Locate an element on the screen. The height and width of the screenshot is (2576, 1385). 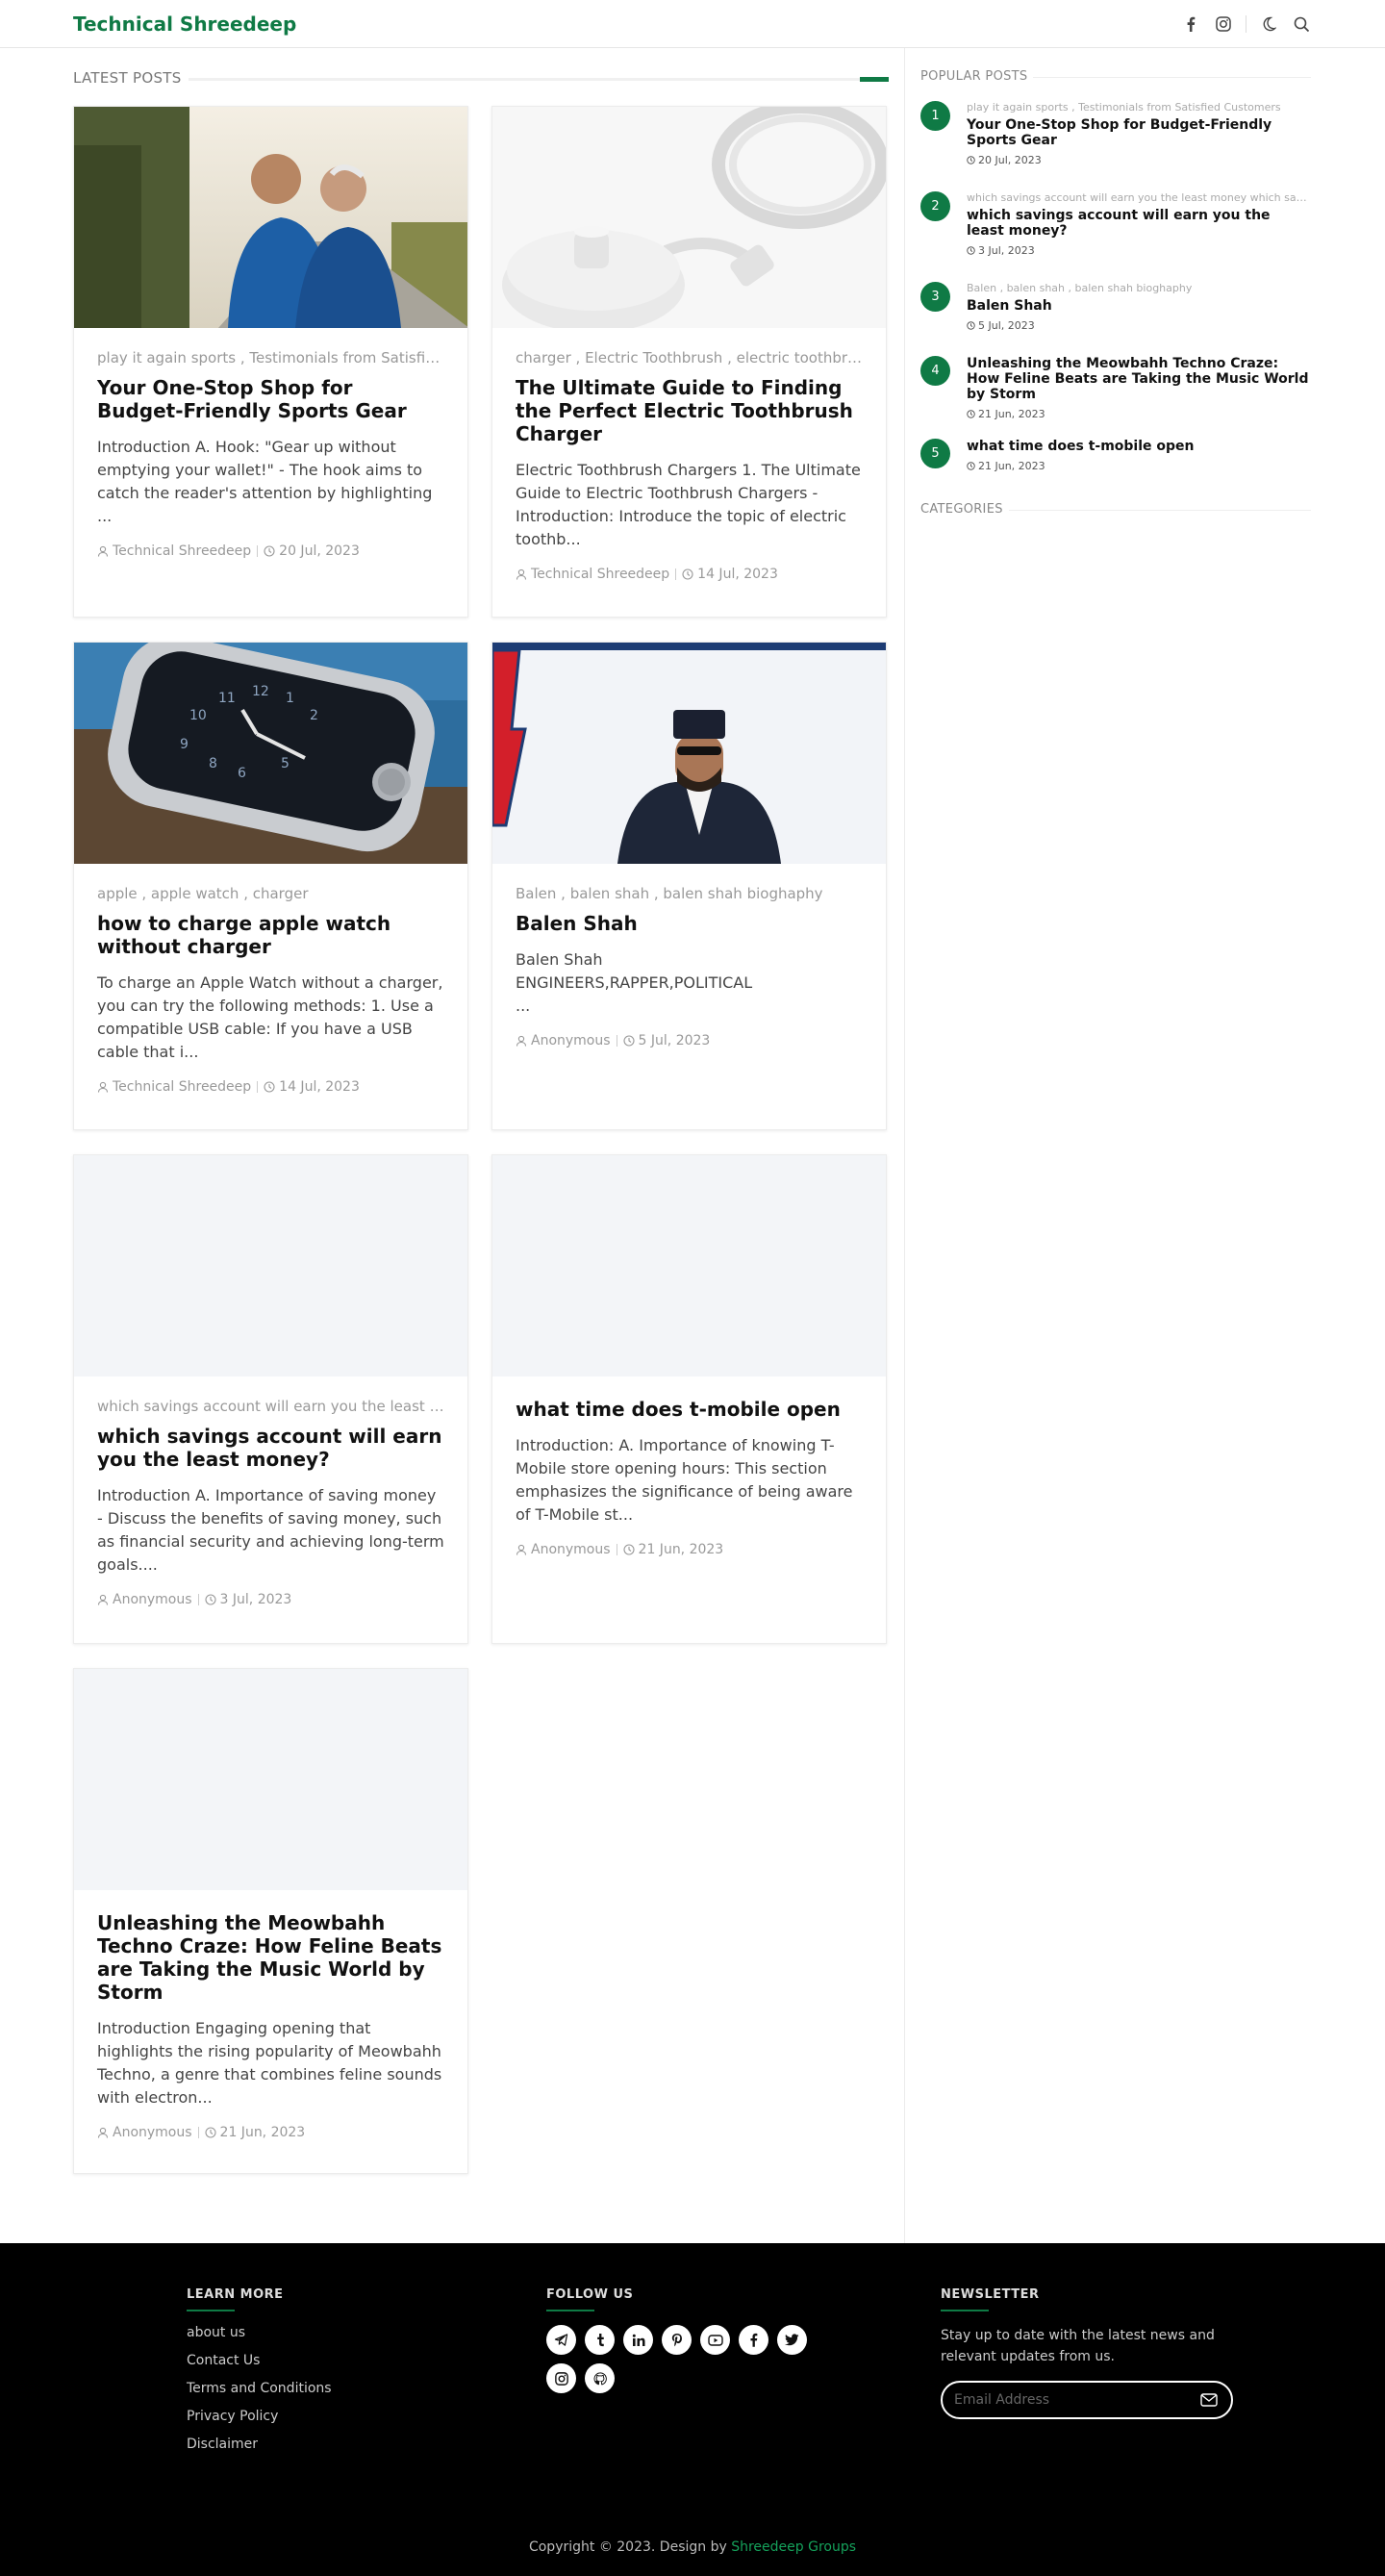
post-date-text: 14 Jul, 2023 is located at coordinates (737, 574).